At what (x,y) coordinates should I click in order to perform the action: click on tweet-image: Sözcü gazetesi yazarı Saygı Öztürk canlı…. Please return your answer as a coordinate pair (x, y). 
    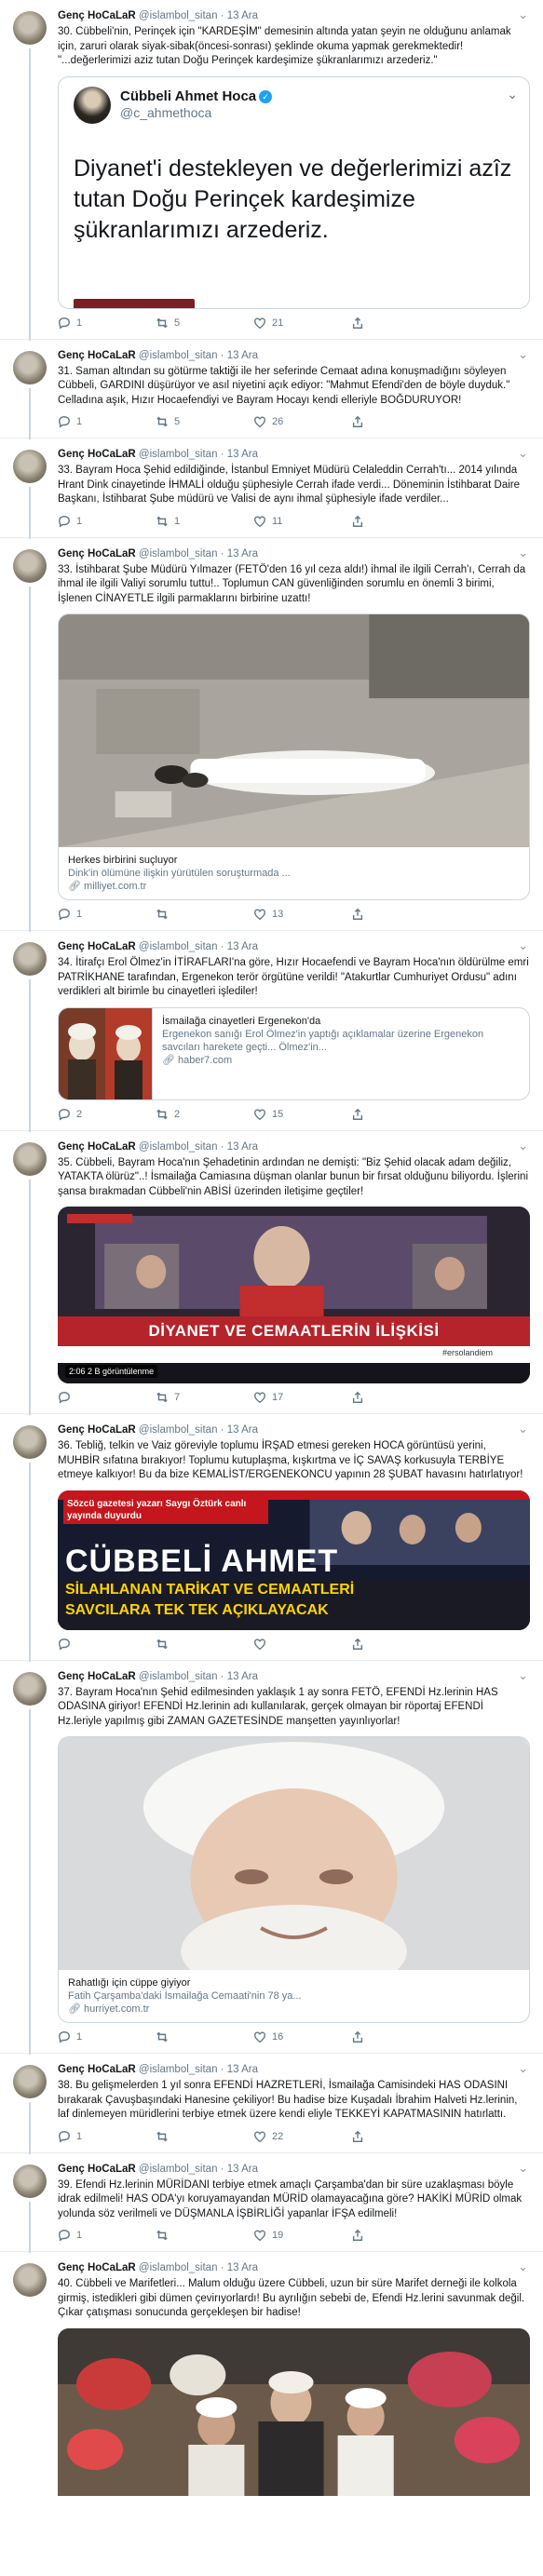
    Looking at the image, I should click on (294, 1560).